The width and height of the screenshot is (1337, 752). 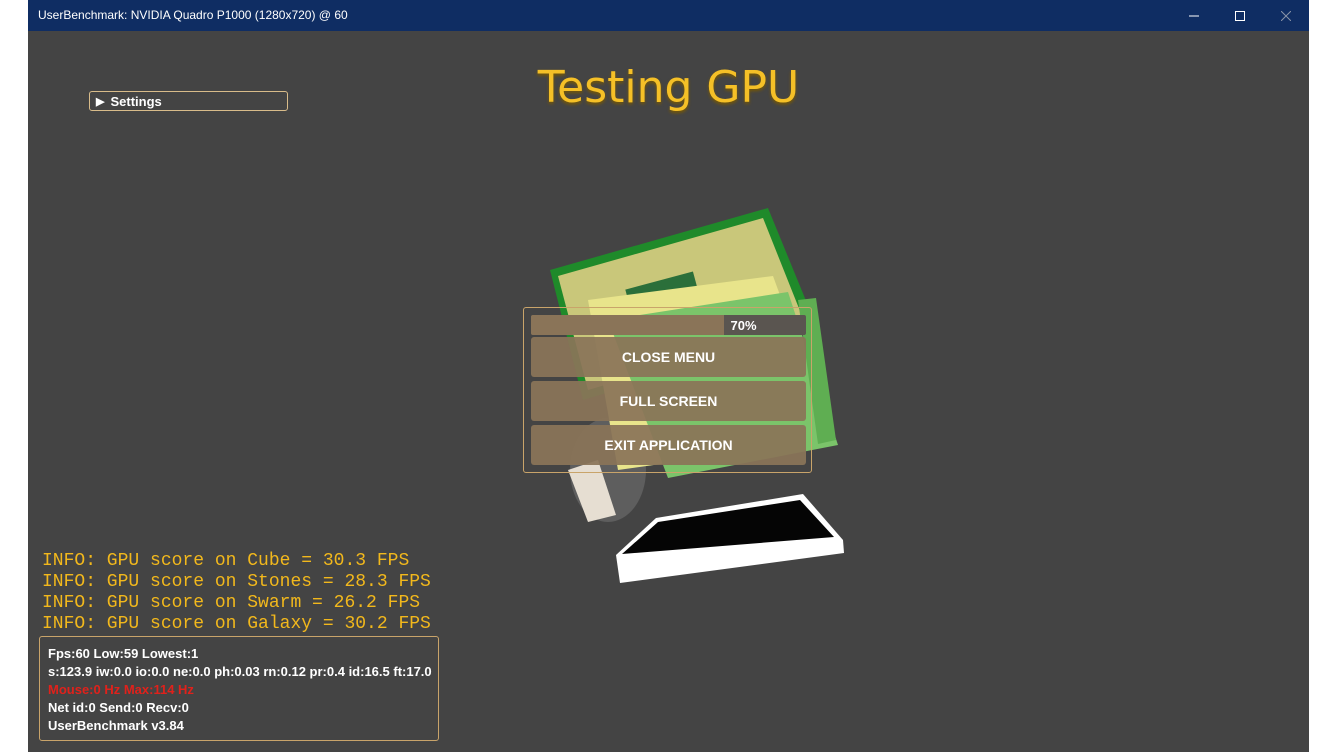 I want to click on mouse-stats: Mouse:0 Hz Max:114 Hz, so click(x=121, y=689).